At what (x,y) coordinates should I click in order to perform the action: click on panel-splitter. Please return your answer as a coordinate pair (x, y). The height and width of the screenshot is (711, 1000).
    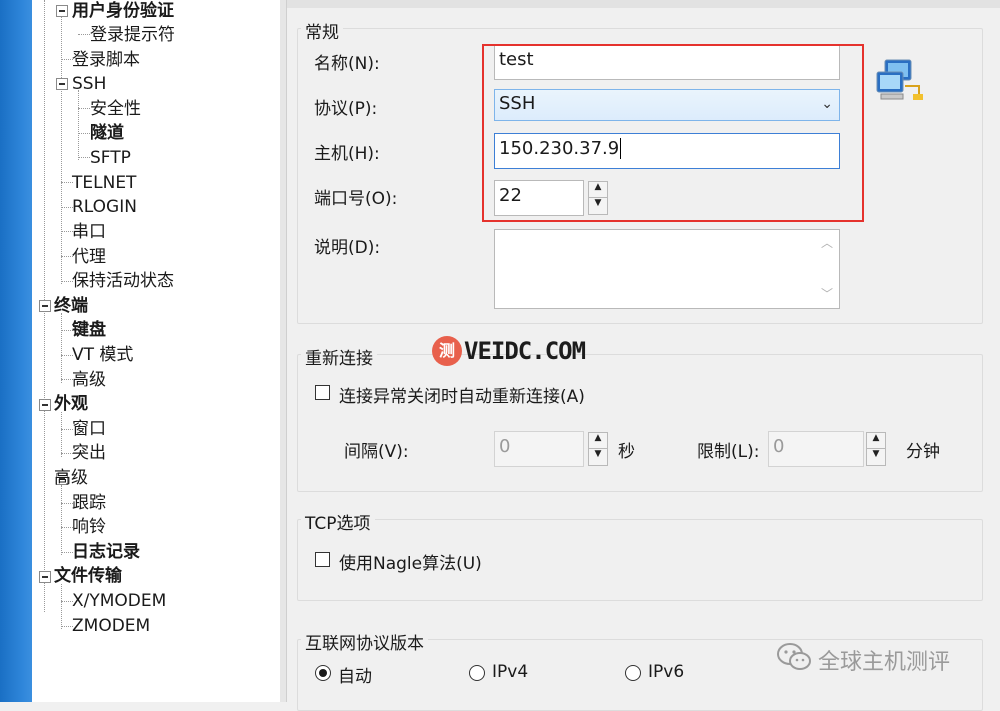
    Looking at the image, I should click on (283, 351).